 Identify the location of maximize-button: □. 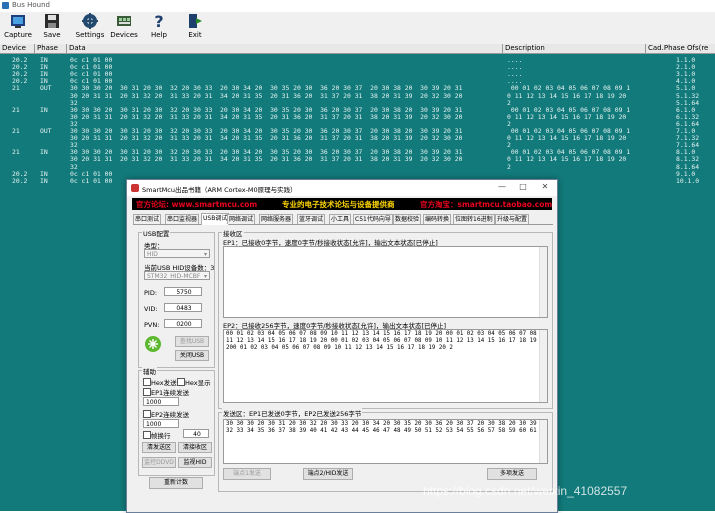
(523, 188).